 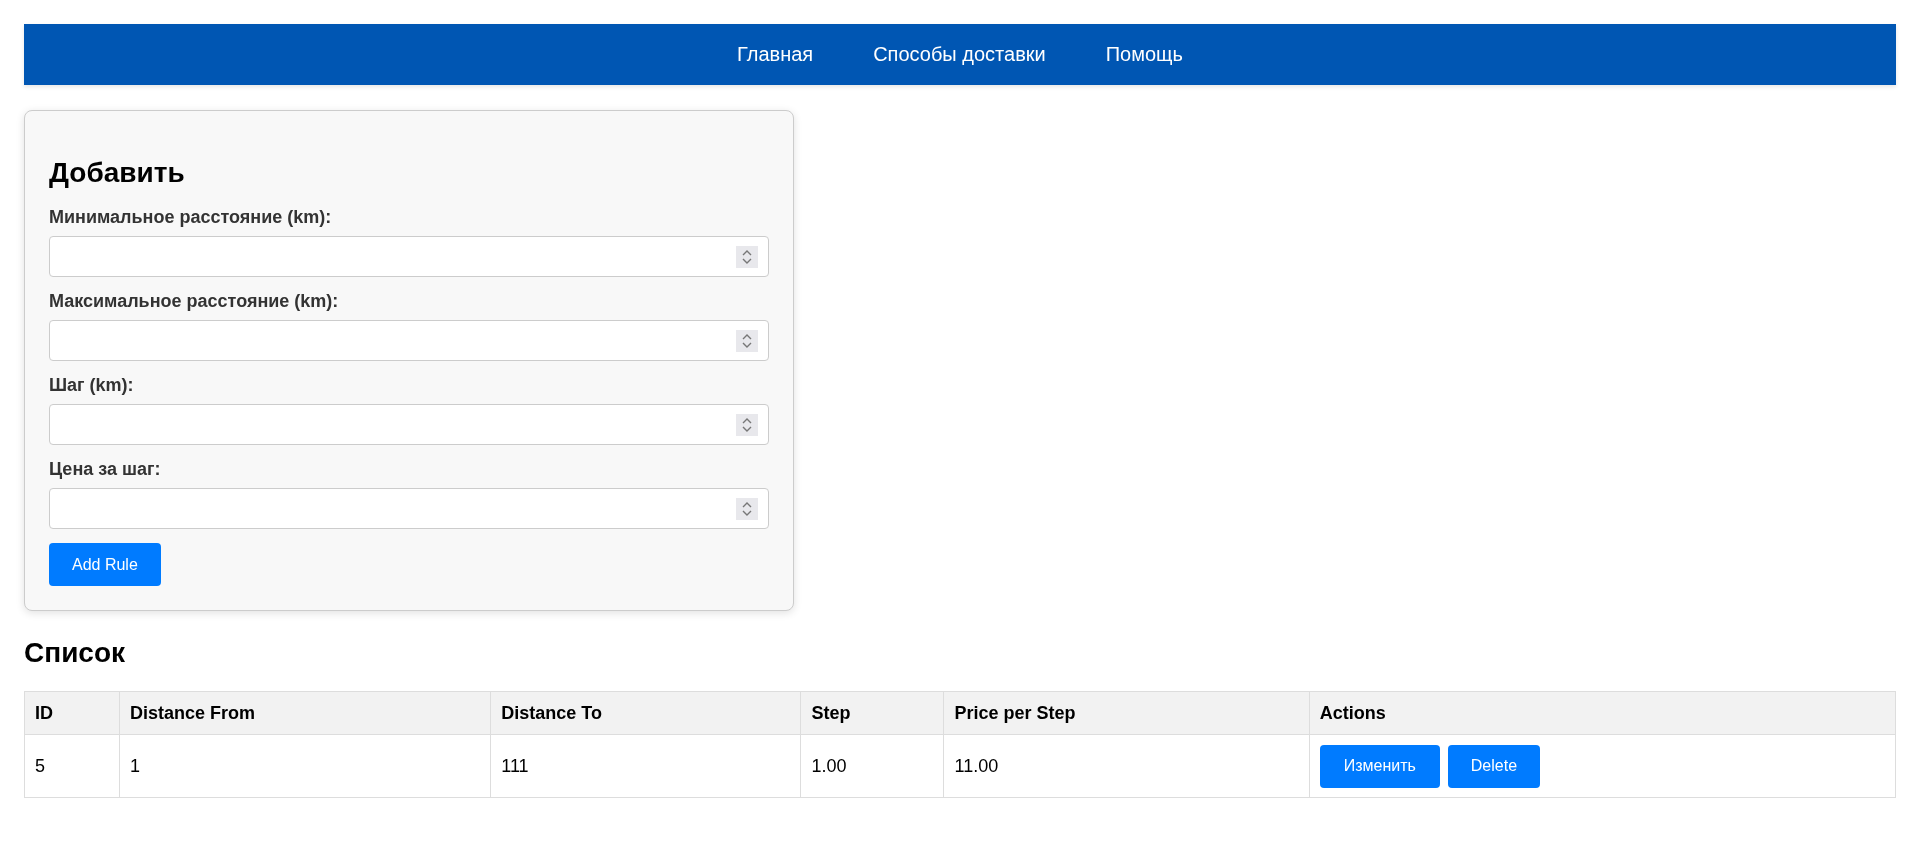 What do you see at coordinates (191, 217) in the screenshot?
I see `field-label: Минимальное расстояние (km):` at bounding box center [191, 217].